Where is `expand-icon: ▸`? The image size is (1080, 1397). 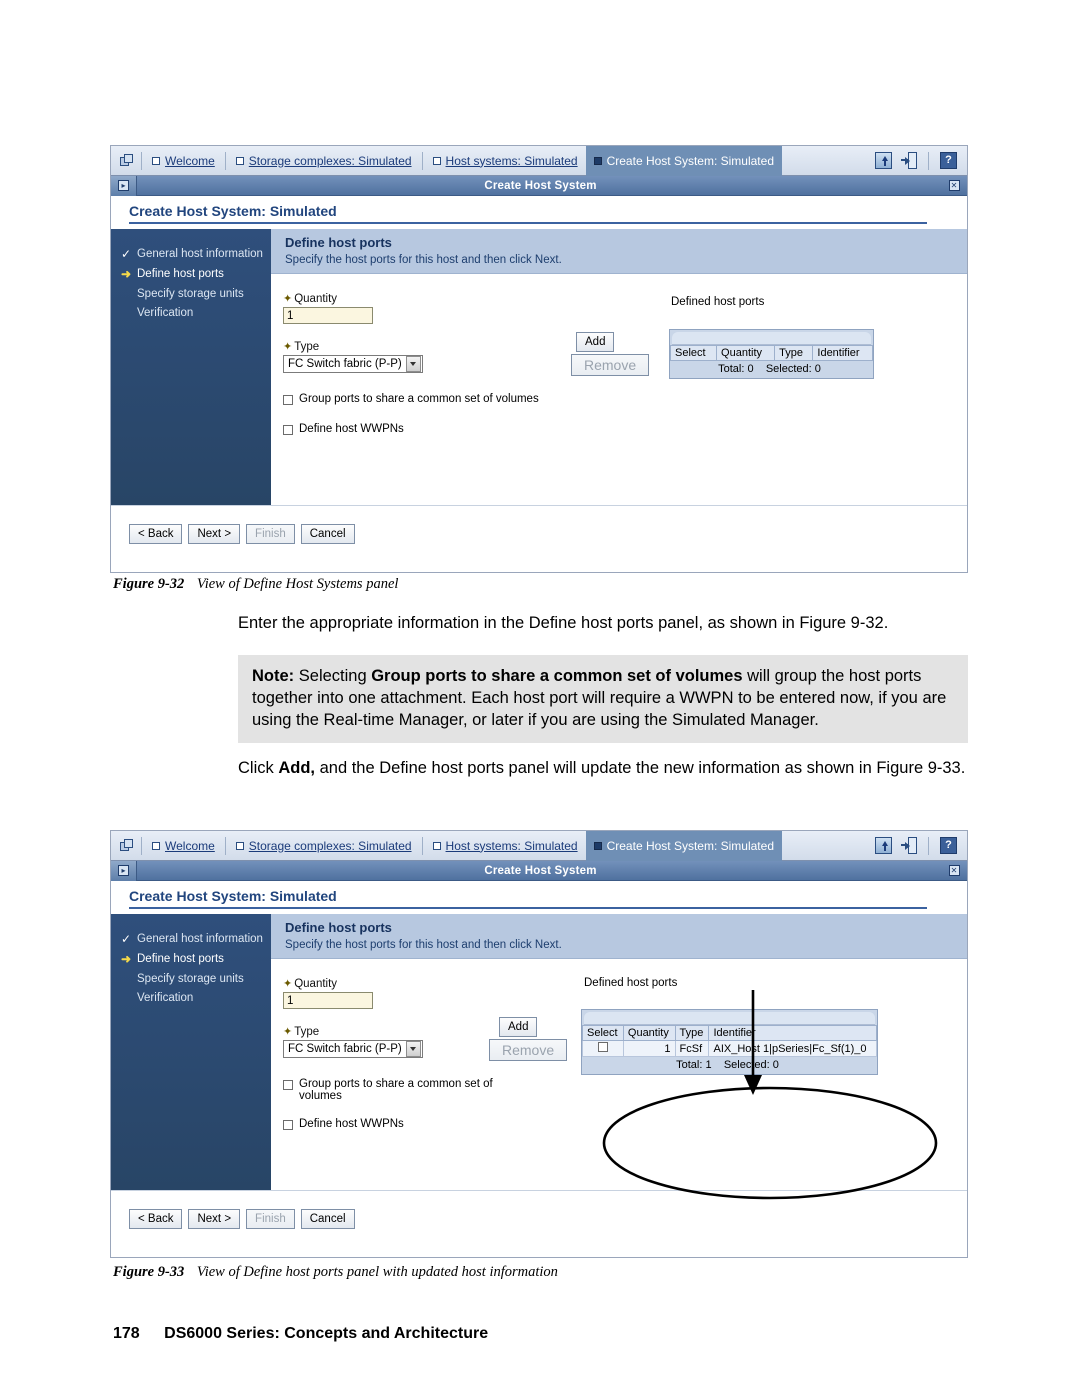
expand-icon: ▸ is located at coordinates (123, 185).